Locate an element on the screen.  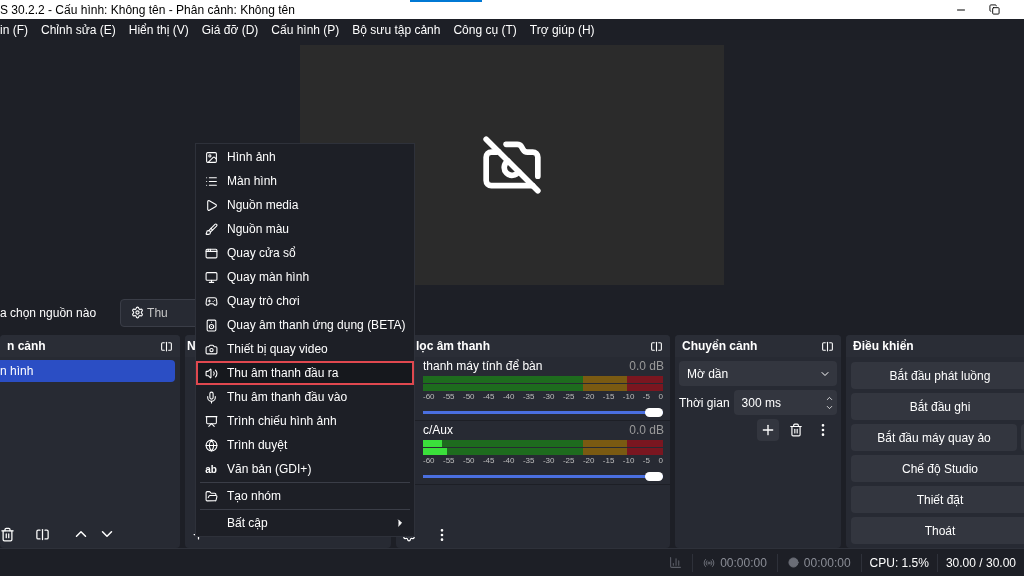
control-button: Bắt đầu phát luồng is located at coordinates (937, 375).